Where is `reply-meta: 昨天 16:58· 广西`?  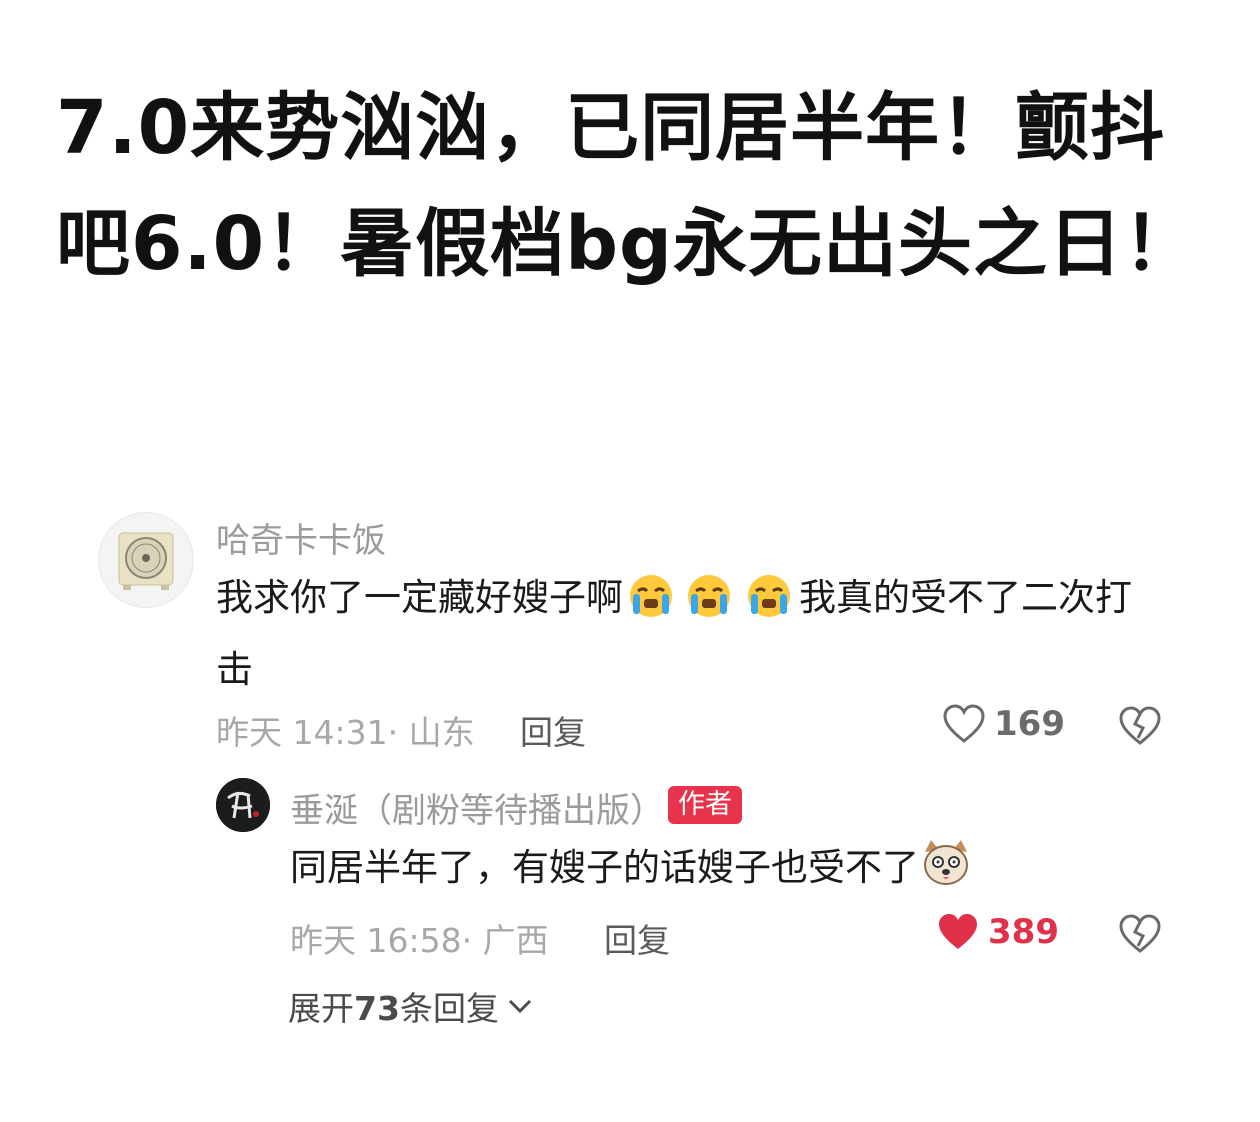
reply-meta: 昨天 16:58· 广西 is located at coordinates (419, 938).